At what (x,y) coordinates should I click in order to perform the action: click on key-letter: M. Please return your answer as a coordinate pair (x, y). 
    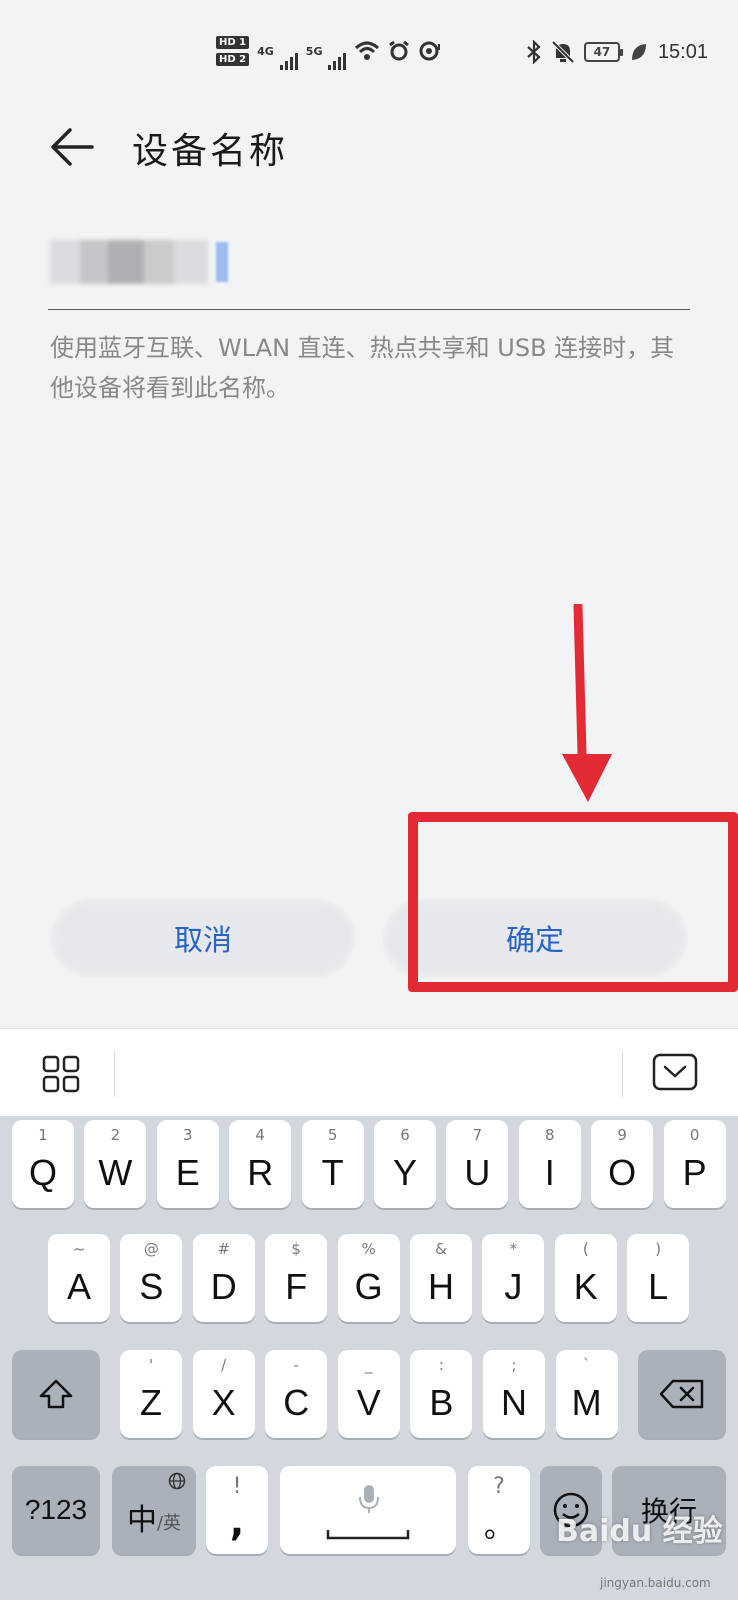
    Looking at the image, I should click on (586, 1402).